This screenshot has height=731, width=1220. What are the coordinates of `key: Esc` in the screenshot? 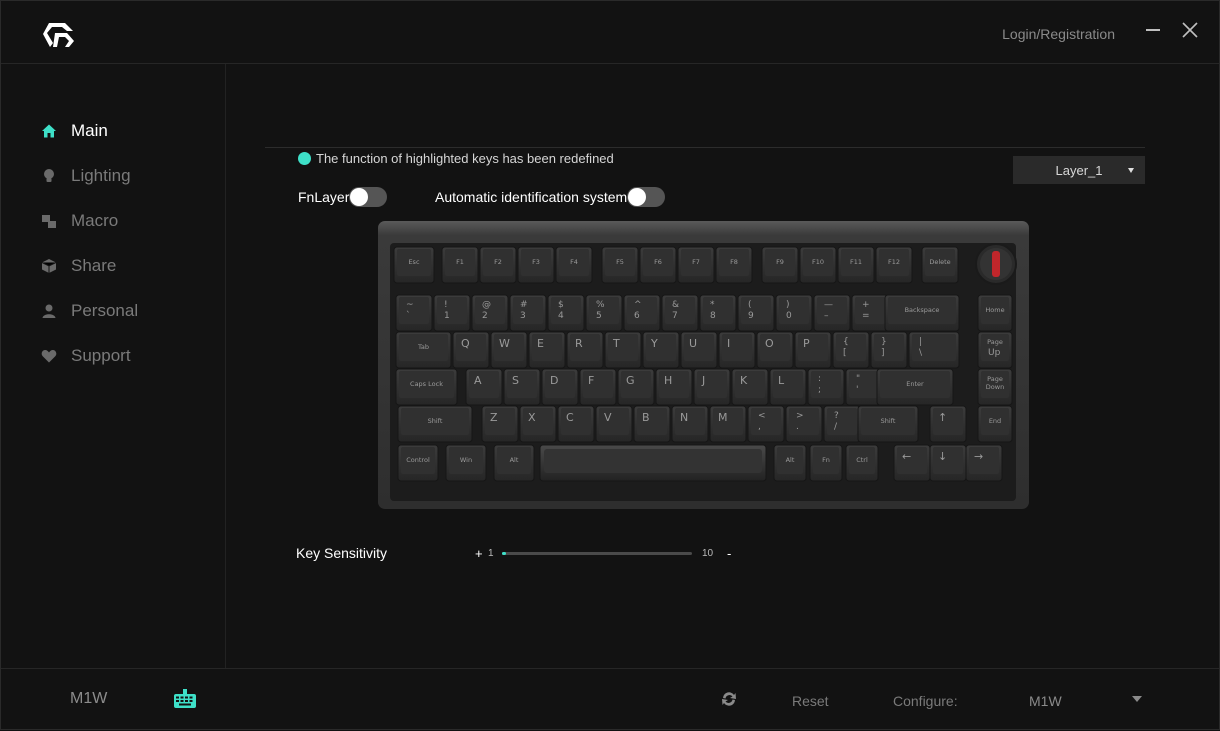 It's located at (414, 265).